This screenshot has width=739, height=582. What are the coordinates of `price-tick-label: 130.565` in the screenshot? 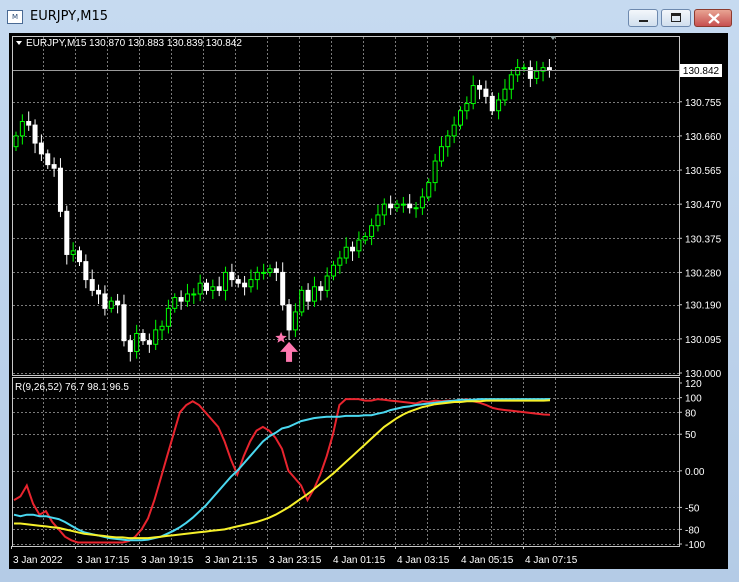 It's located at (703, 171).